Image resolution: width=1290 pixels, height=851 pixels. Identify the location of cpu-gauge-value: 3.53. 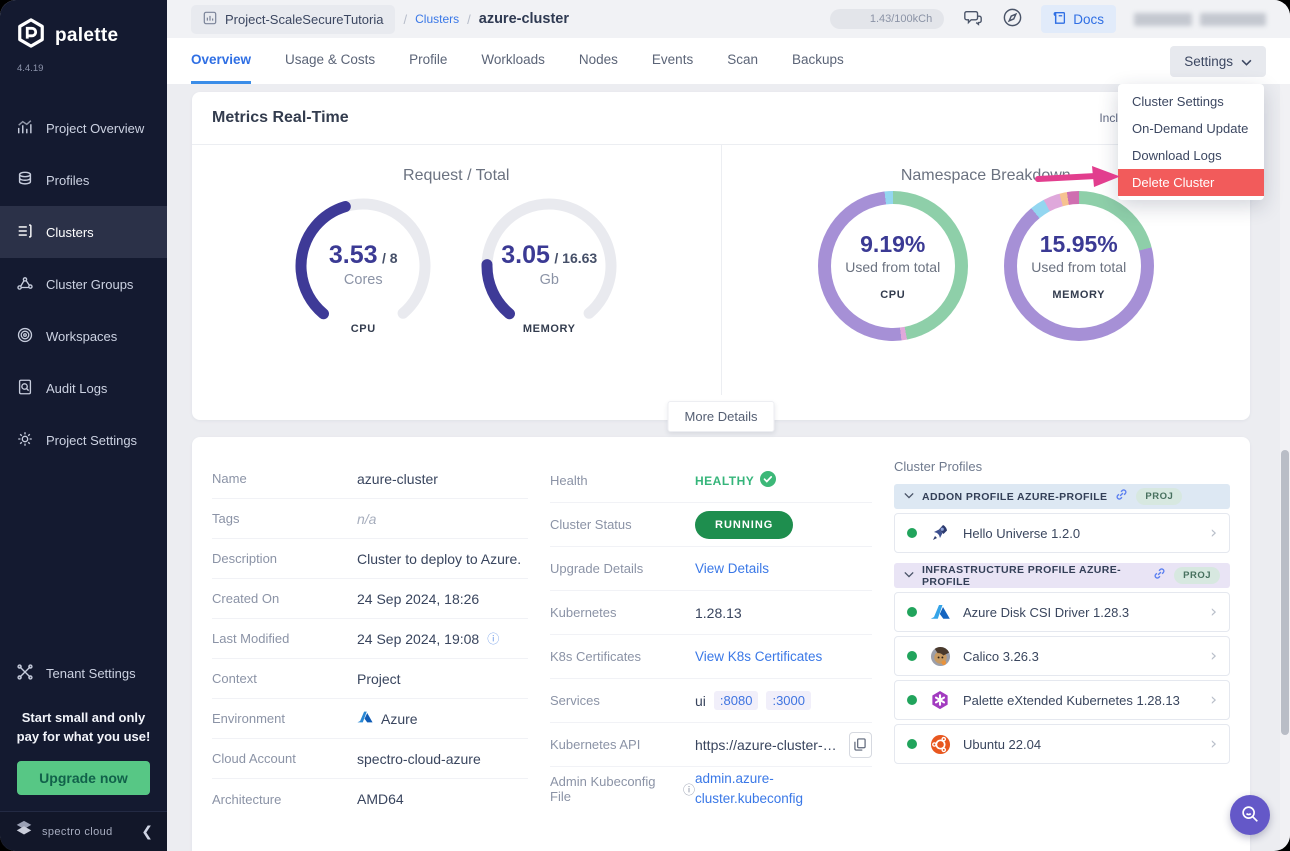
(353, 255).